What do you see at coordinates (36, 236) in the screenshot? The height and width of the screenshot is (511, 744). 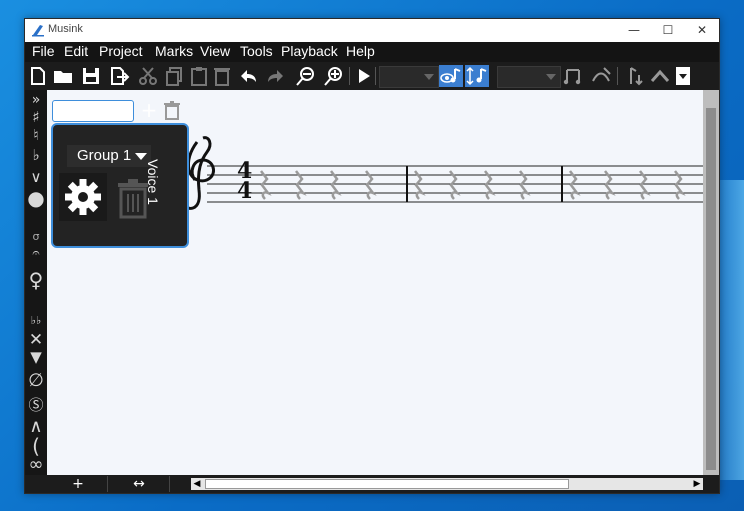 I see `sigma-icon: σ` at bounding box center [36, 236].